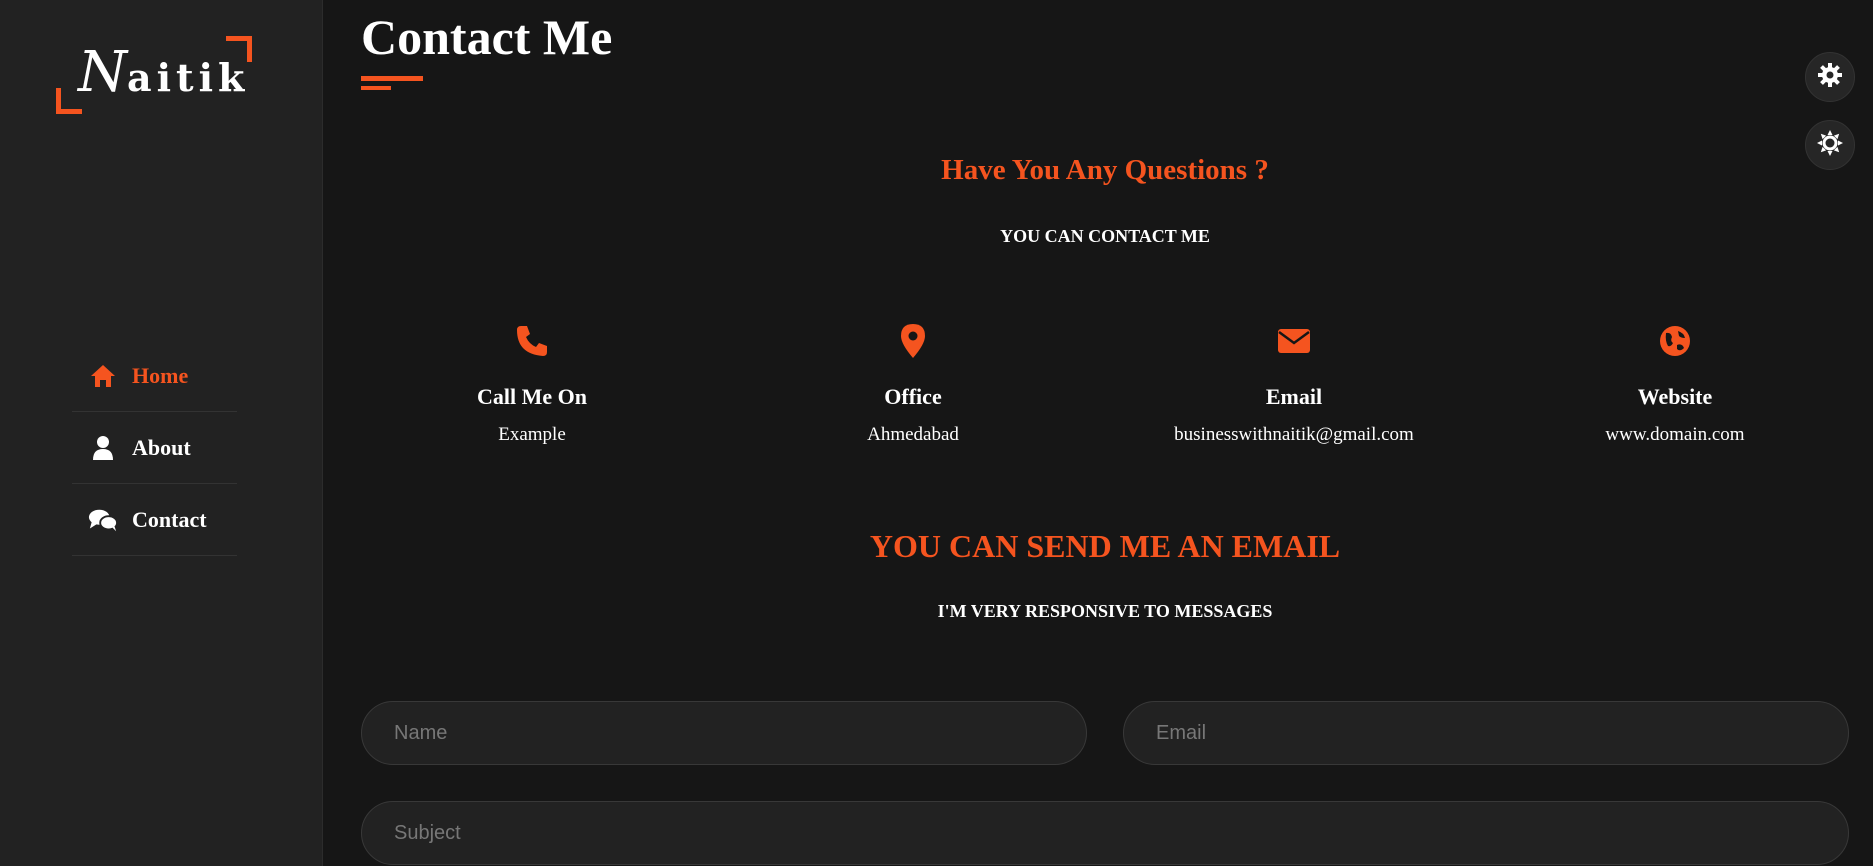  What do you see at coordinates (103, 448) in the screenshot?
I see `user-icon` at bounding box center [103, 448].